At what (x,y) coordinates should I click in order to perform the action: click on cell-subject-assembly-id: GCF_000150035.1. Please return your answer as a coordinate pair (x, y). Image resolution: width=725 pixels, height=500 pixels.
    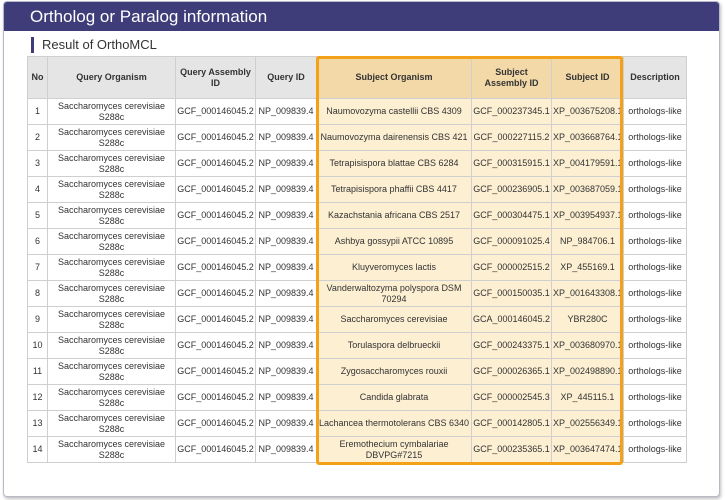
    Looking at the image, I should click on (511, 293).